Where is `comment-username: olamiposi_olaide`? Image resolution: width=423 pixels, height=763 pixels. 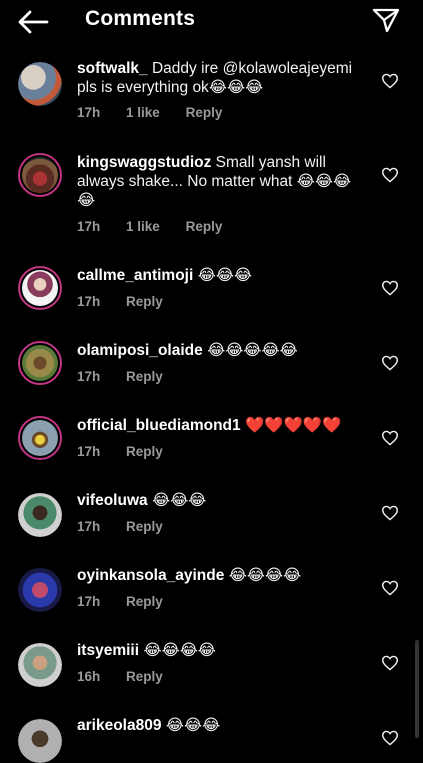 comment-username: olamiposi_olaide is located at coordinates (140, 350).